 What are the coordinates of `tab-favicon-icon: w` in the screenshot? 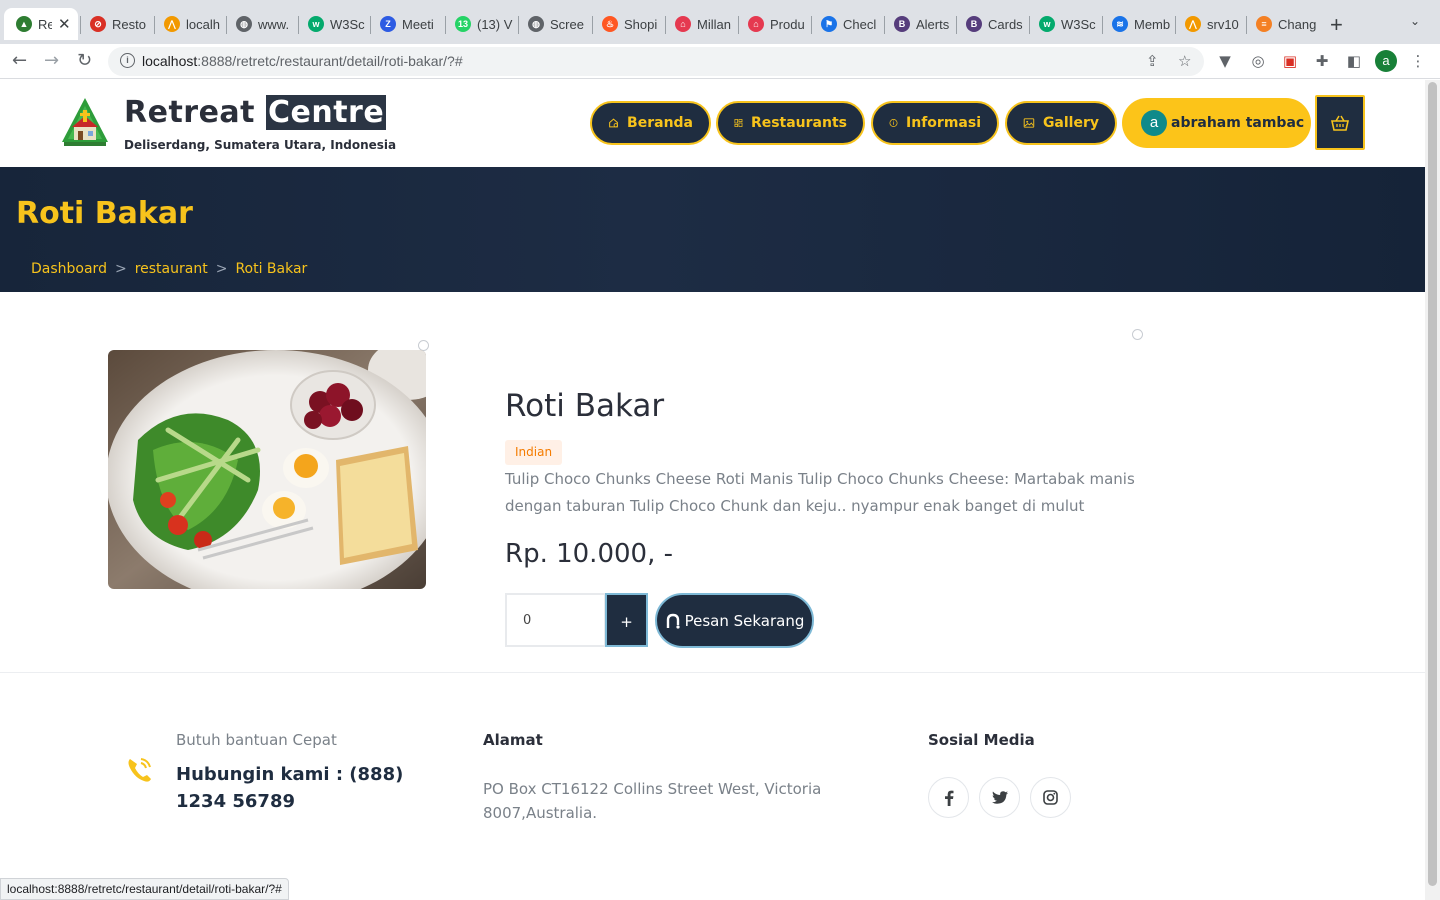 It's located at (316, 24).